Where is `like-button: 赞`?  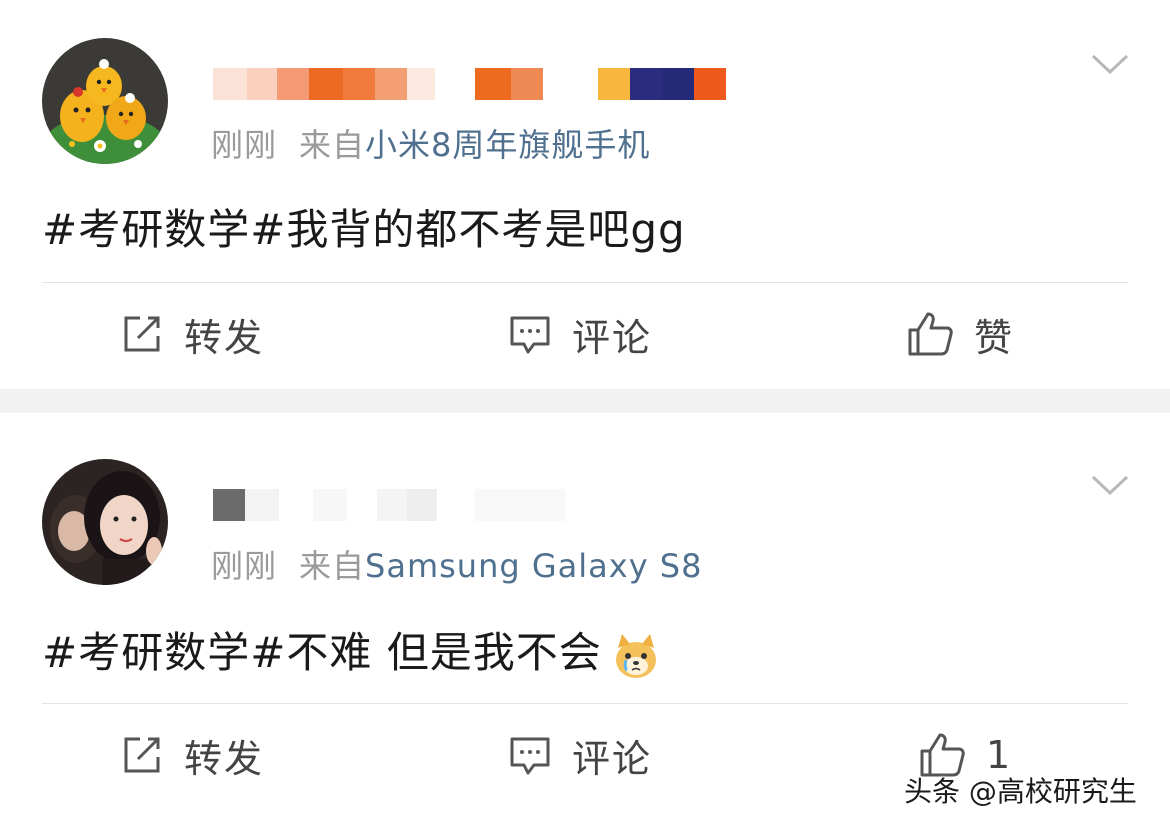 like-button: 赞 is located at coordinates (960, 334).